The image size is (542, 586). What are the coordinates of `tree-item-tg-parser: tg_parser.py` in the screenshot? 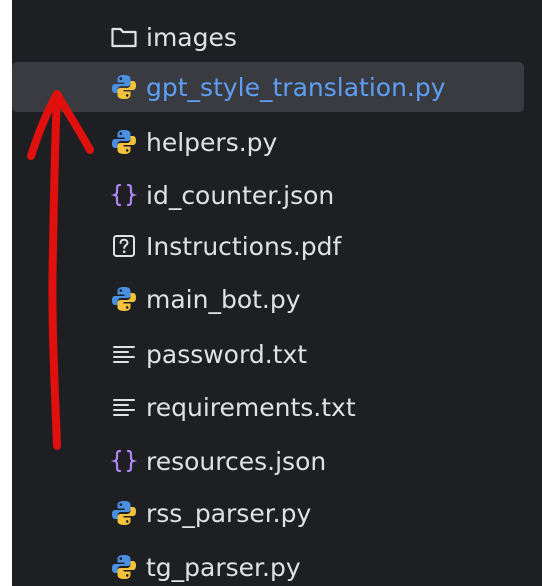 It's located at (268, 564).